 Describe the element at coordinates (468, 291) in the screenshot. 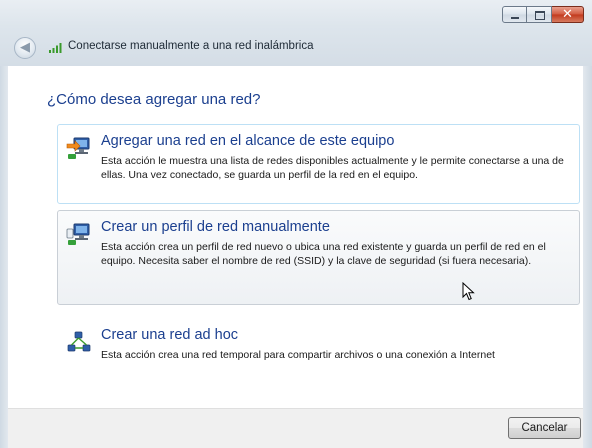

I see `mouse-cursor-icon` at that location.